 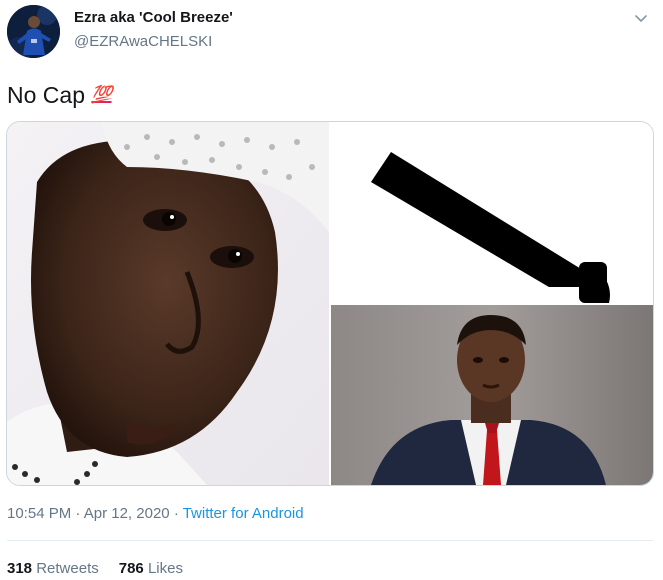 What do you see at coordinates (330, 540) in the screenshot?
I see `divider` at bounding box center [330, 540].